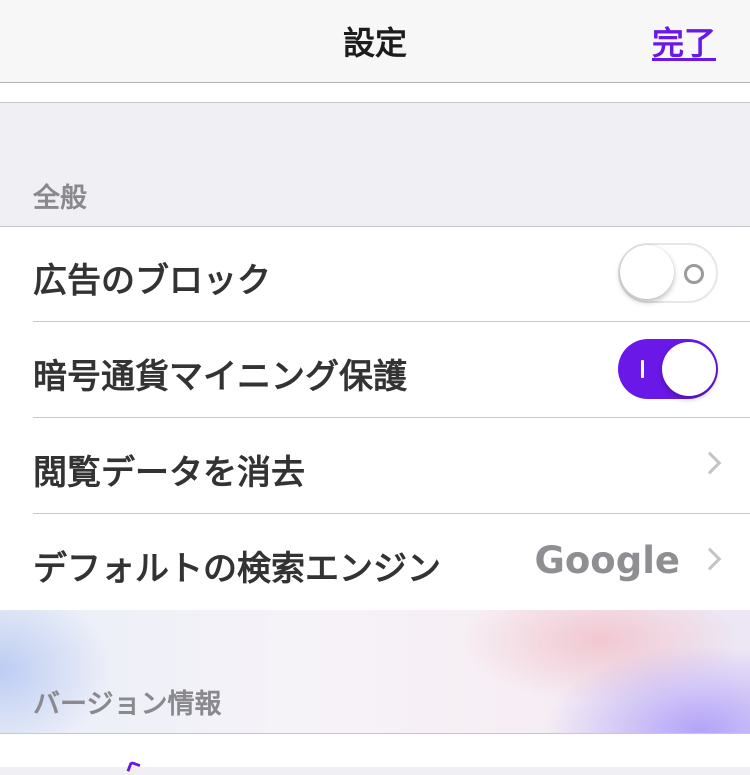  I want to click on crypto-mining-protection-label: 暗号通貨マイニング保護, so click(220, 377).